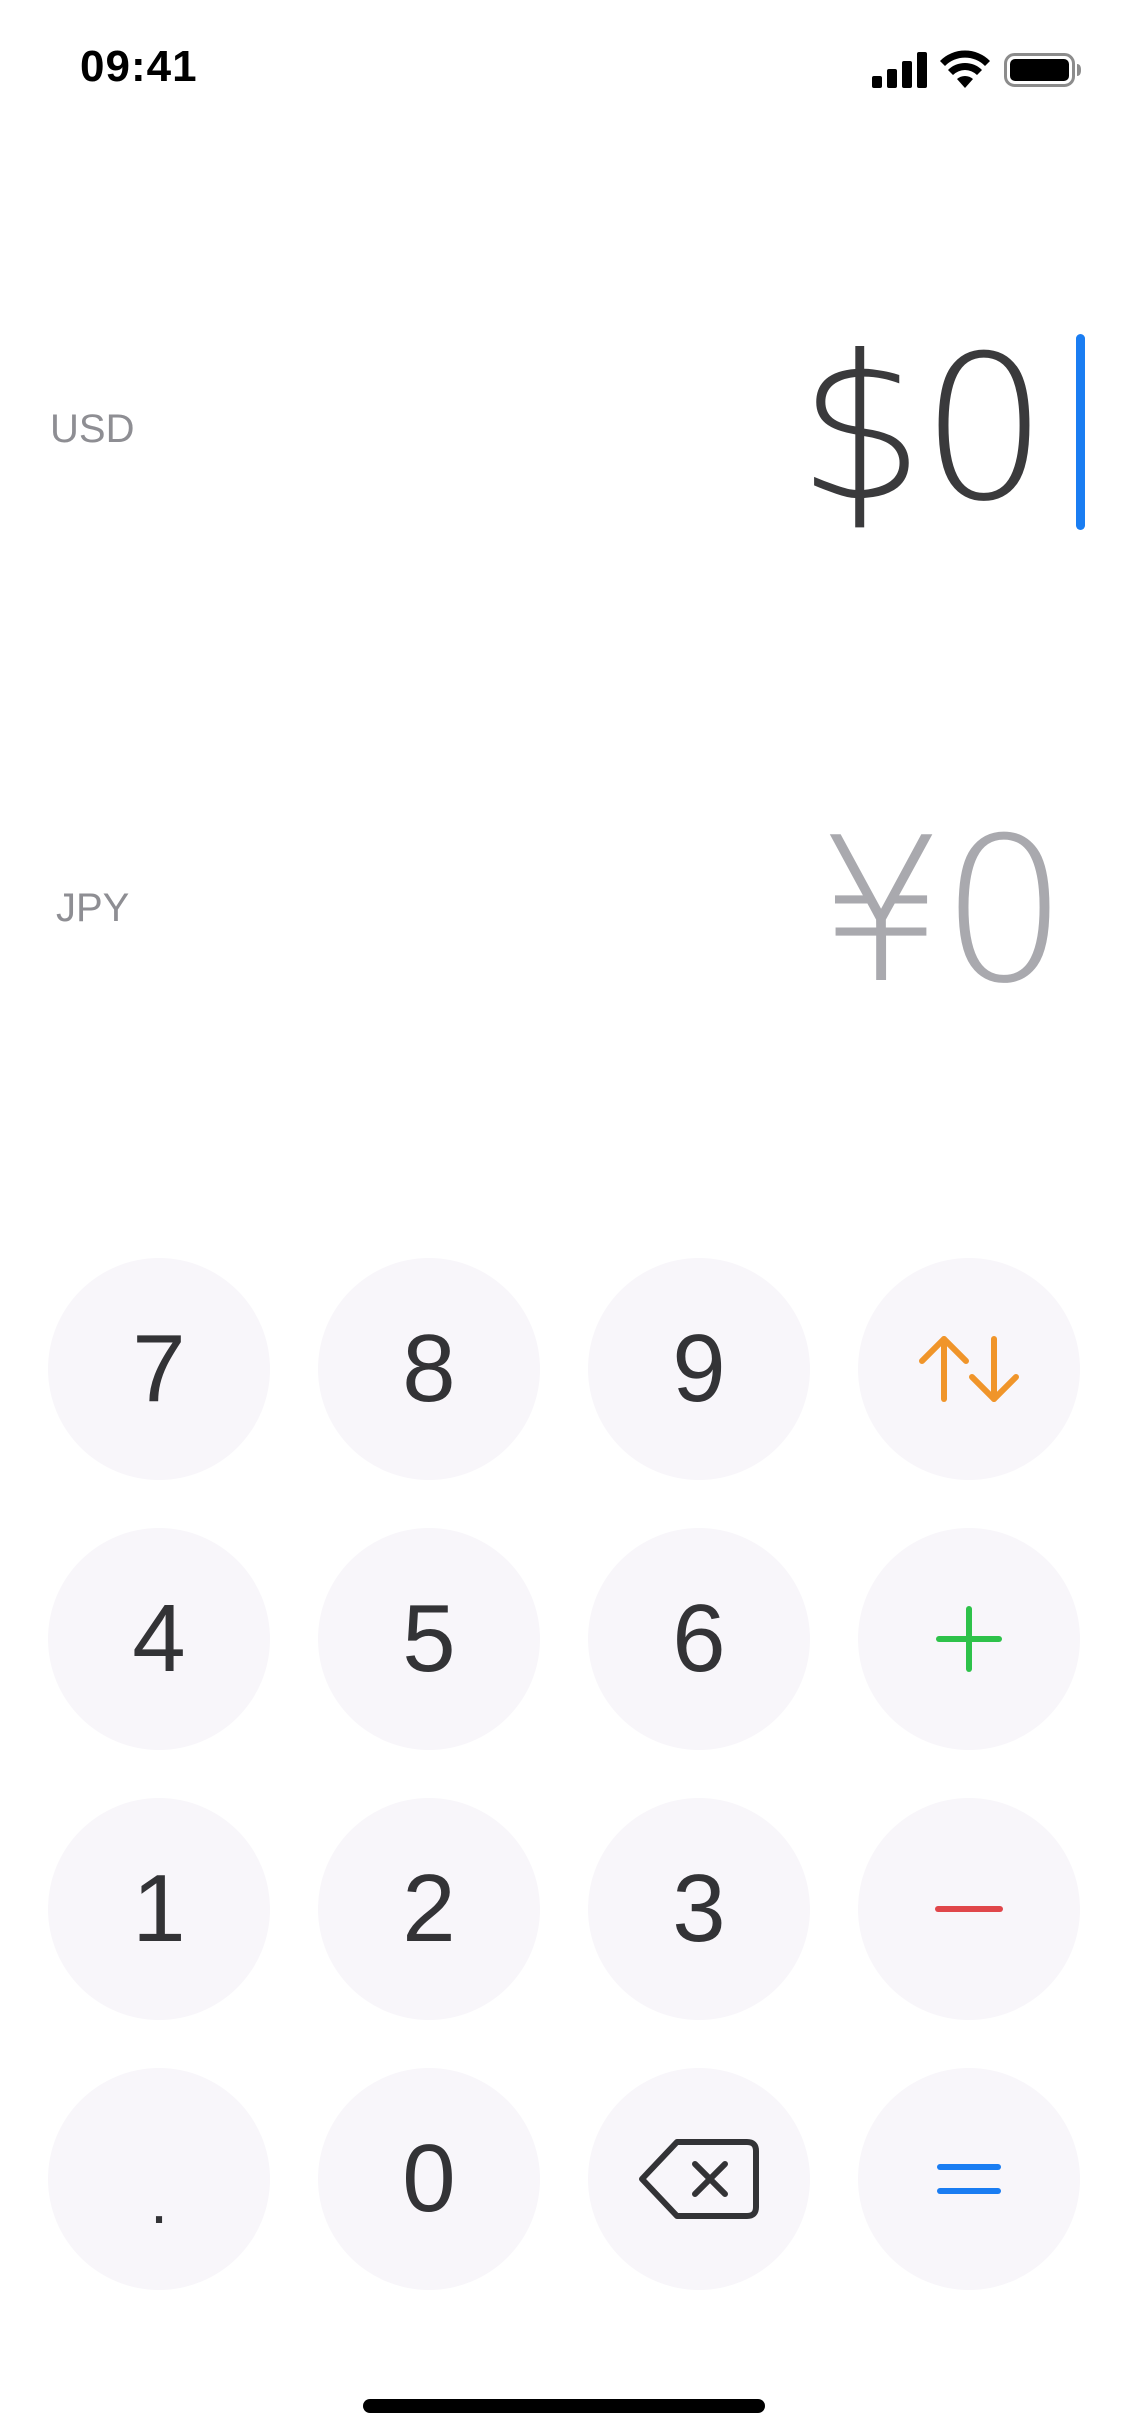 This screenshot has width=1126, height=2436. Describe the element at coordinates (563, 70) in the screenshot. I see `status-bar: 09:41` at that location.